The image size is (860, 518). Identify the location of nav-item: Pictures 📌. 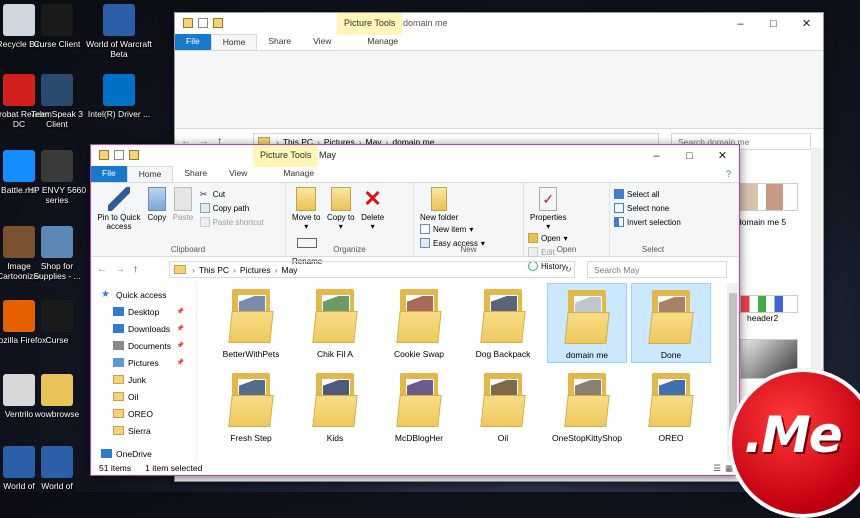
(143, 362).